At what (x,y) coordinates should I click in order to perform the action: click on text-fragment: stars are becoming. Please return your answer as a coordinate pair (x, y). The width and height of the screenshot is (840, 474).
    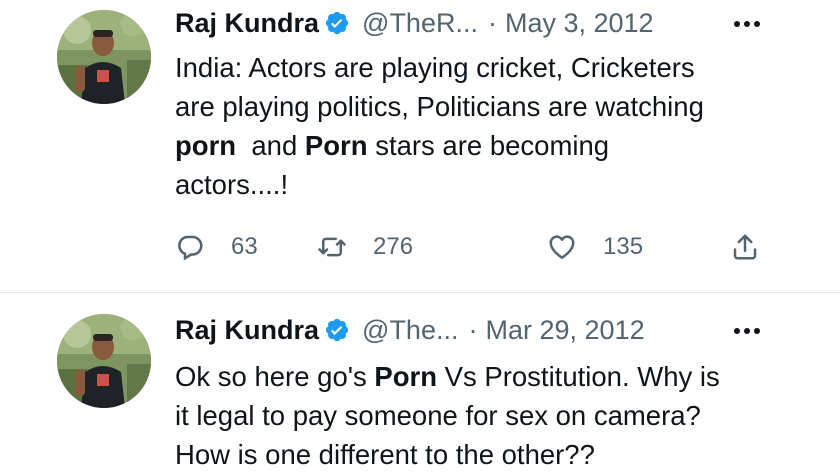
    Looking at the image, I should click on (488, 145).